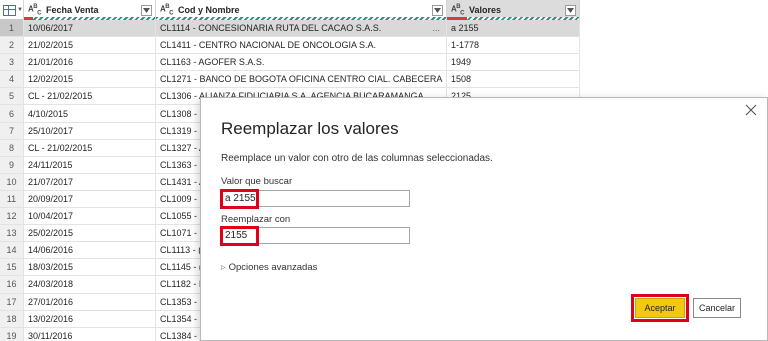  I want to click on row-number: 19, so click(12, 334).